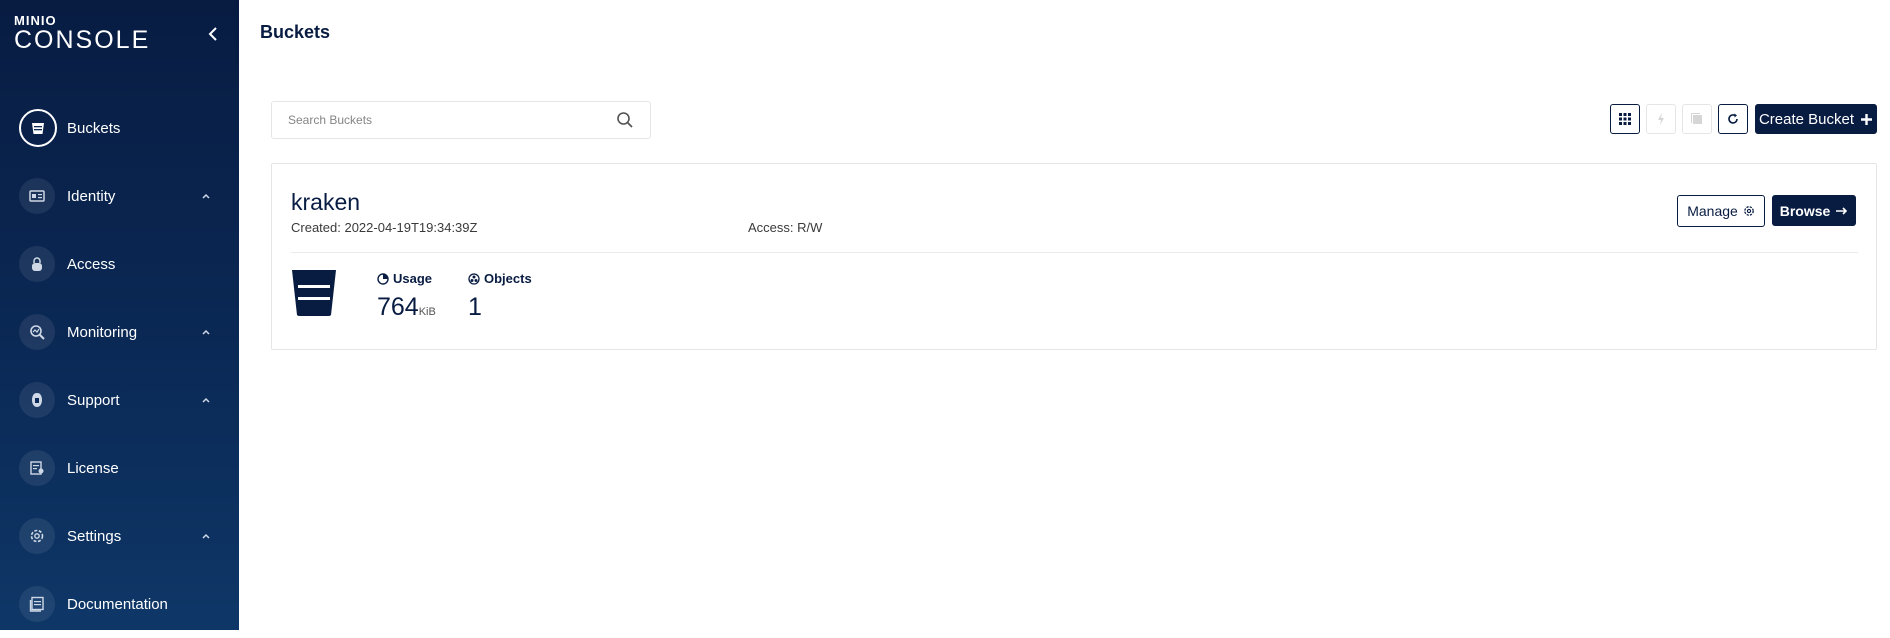 This screenshot has width=1890, height=638. What do you see at coordinates (37, 264) in the screenshot?
I see `lock-icon` at bounding box center [37, 264].